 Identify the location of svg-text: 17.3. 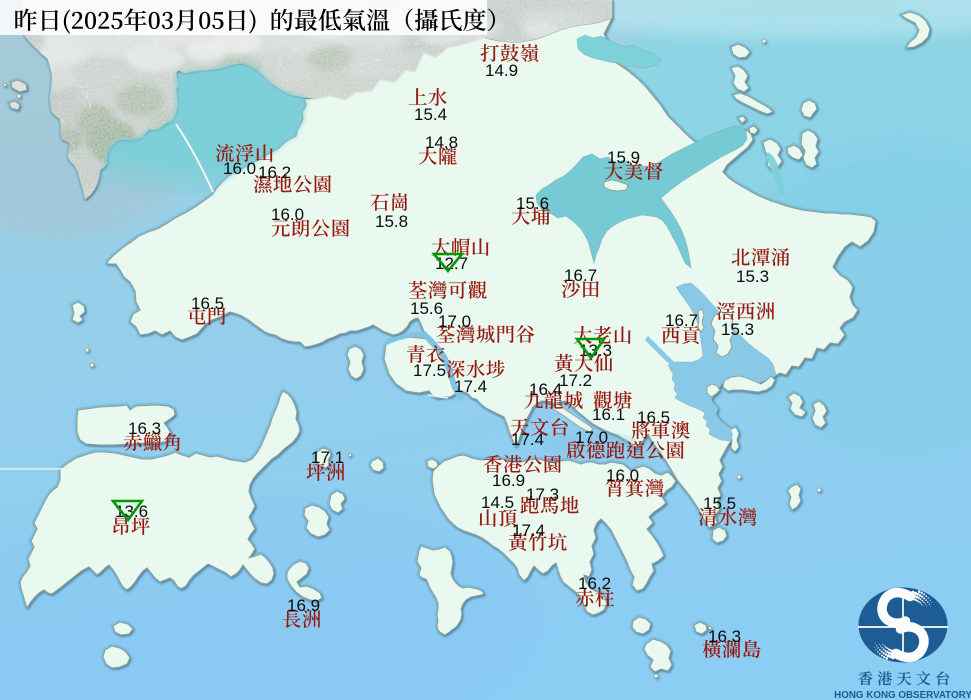
(542, 494).